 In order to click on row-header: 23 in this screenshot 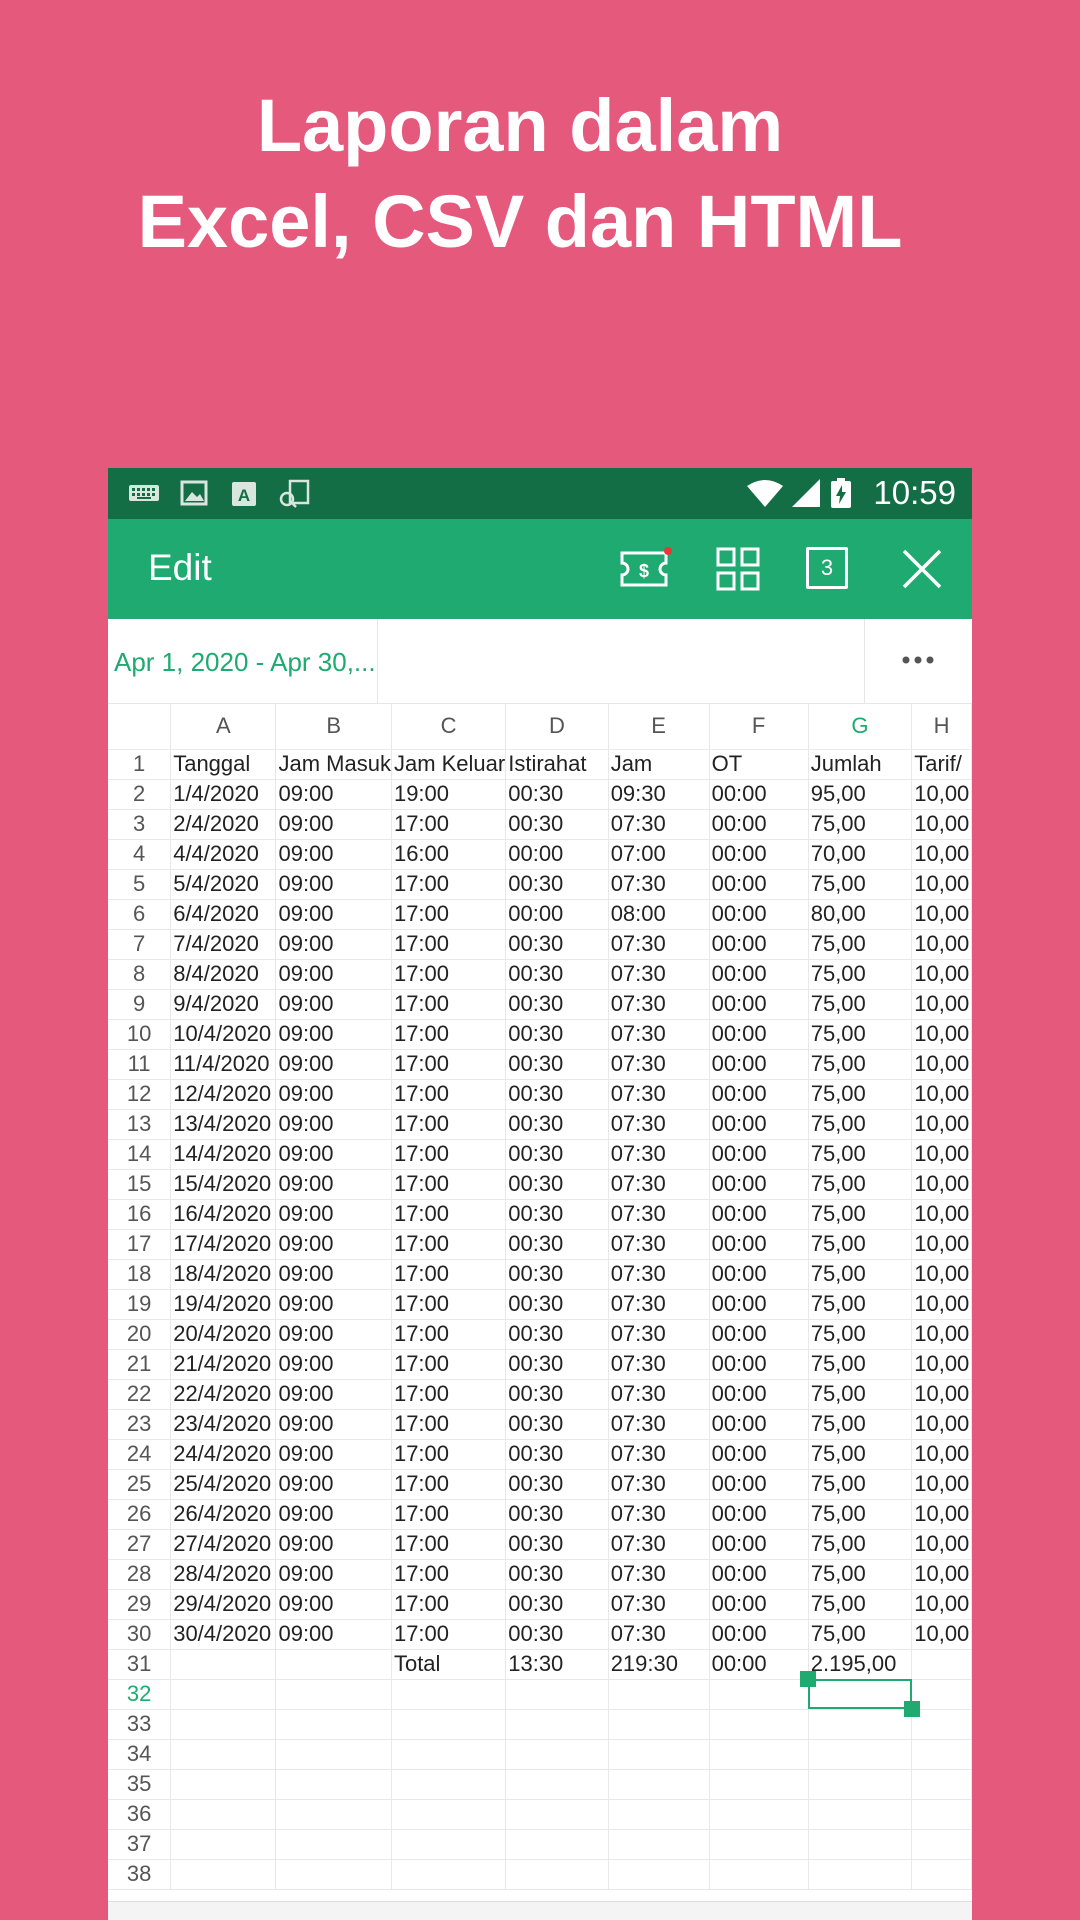, I will do `click(140, 1424)`.